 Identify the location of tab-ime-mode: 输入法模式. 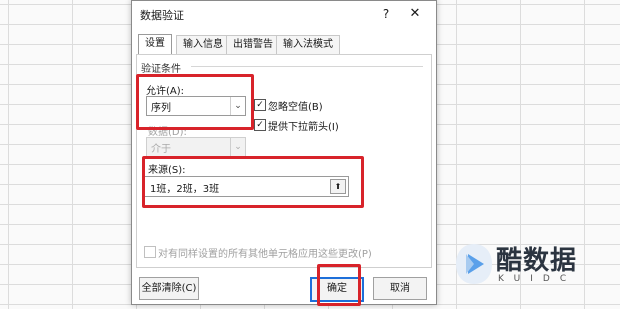
(308, 44).